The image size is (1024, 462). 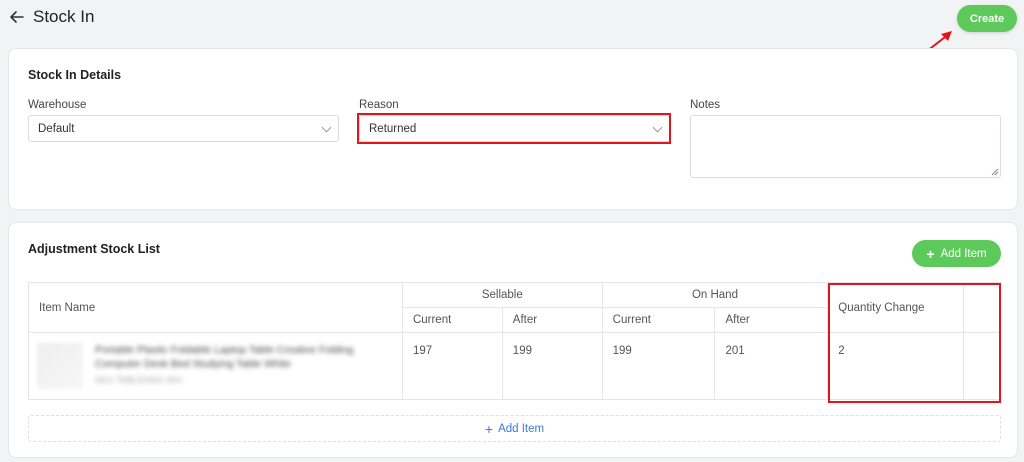 What do you see at coordinates (60, 366) in the screenshot?
I see `product-thumbnail` at bounding box center [60, 366].